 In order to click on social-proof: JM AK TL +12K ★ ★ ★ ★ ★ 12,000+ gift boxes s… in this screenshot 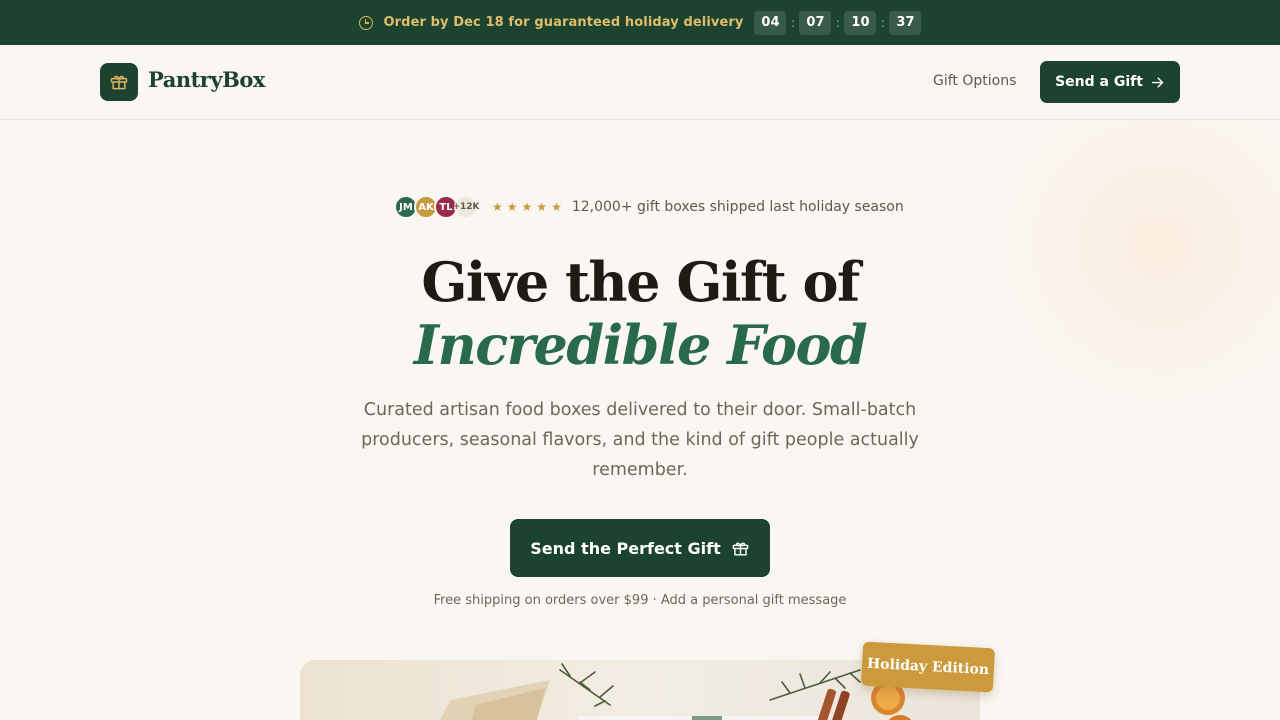, I will do `click(649, 207)`.